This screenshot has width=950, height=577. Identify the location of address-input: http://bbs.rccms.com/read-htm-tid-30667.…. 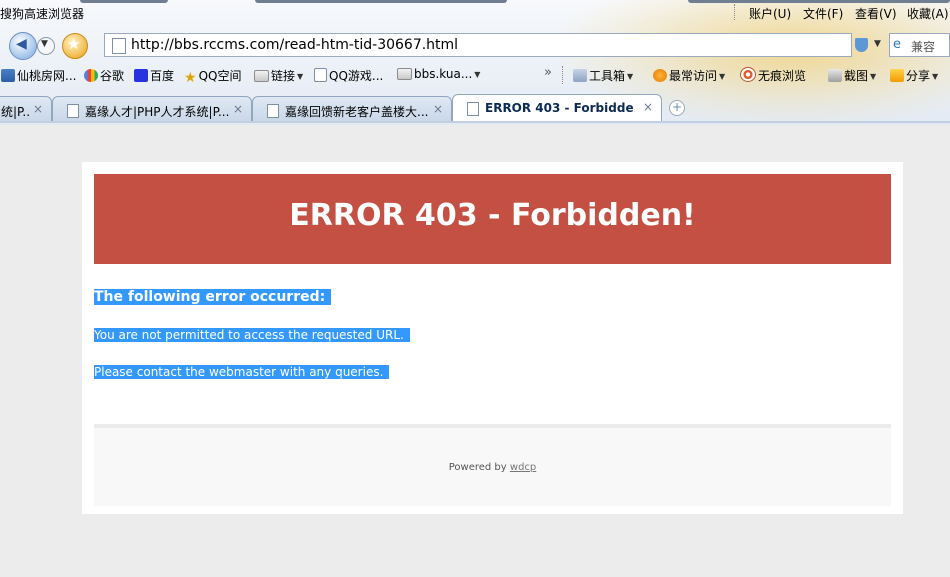
(294, 45).